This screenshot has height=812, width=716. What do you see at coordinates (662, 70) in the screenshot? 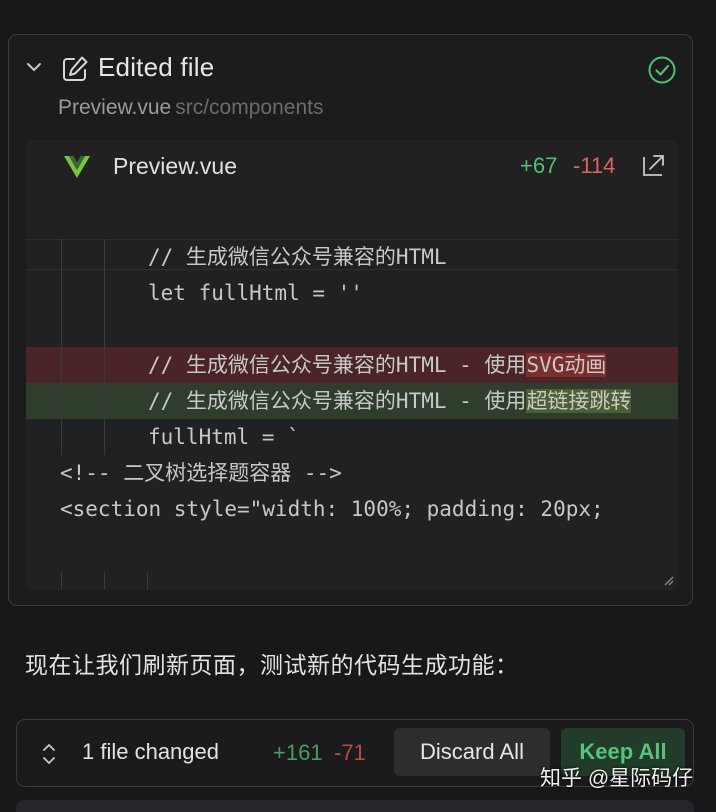
I see `check-circle-icon` at bounding box center [662, 70].